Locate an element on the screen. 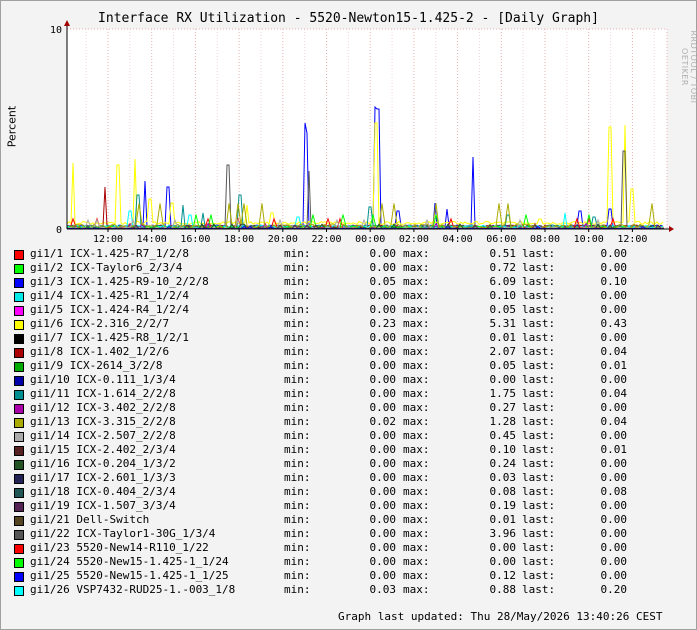 The height and width of the screenshot is (630, 697). legend-series-name: gi1/11 ICX-1.614_2/2/8 is located at coordinates (103, 393).